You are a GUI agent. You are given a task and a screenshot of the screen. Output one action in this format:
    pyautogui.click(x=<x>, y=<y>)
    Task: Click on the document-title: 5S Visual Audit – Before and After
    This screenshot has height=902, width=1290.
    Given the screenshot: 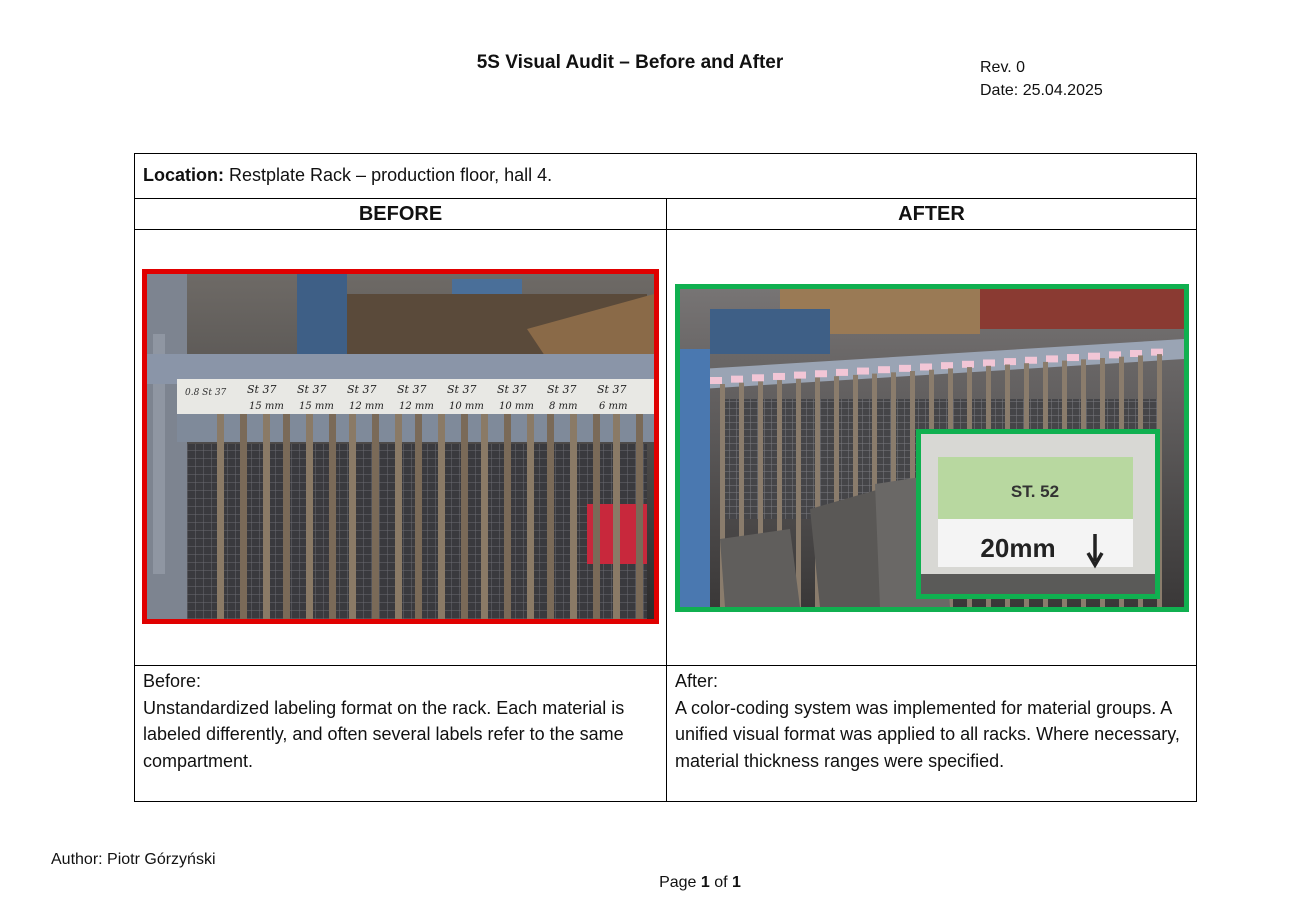 What is the action you would take?
    pyautogui.click(x=630, y=62)
    